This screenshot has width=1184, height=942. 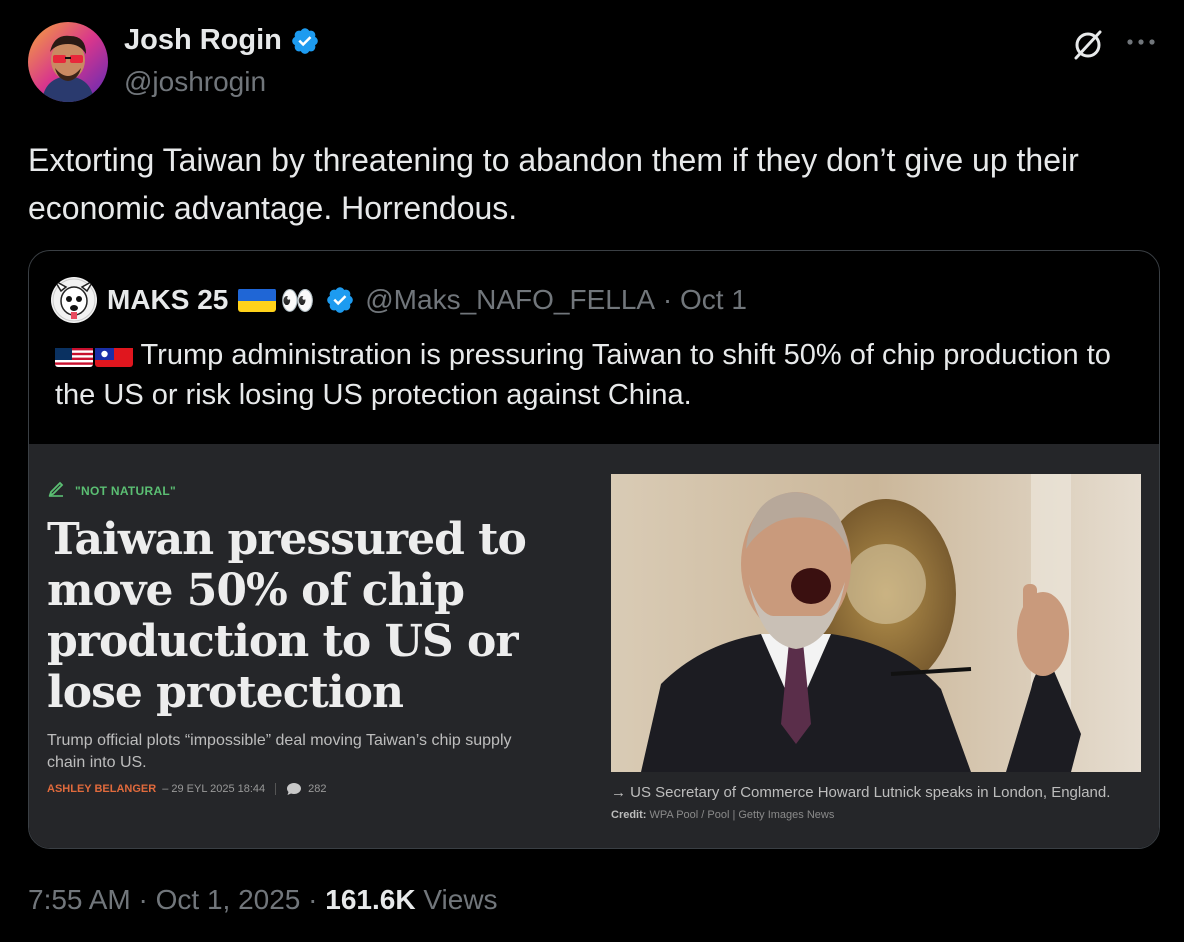 I want to click on article-byline: ASHLEY BELANGER – 29 EYL 2025 18:44 282, so click(x=187, y=789).